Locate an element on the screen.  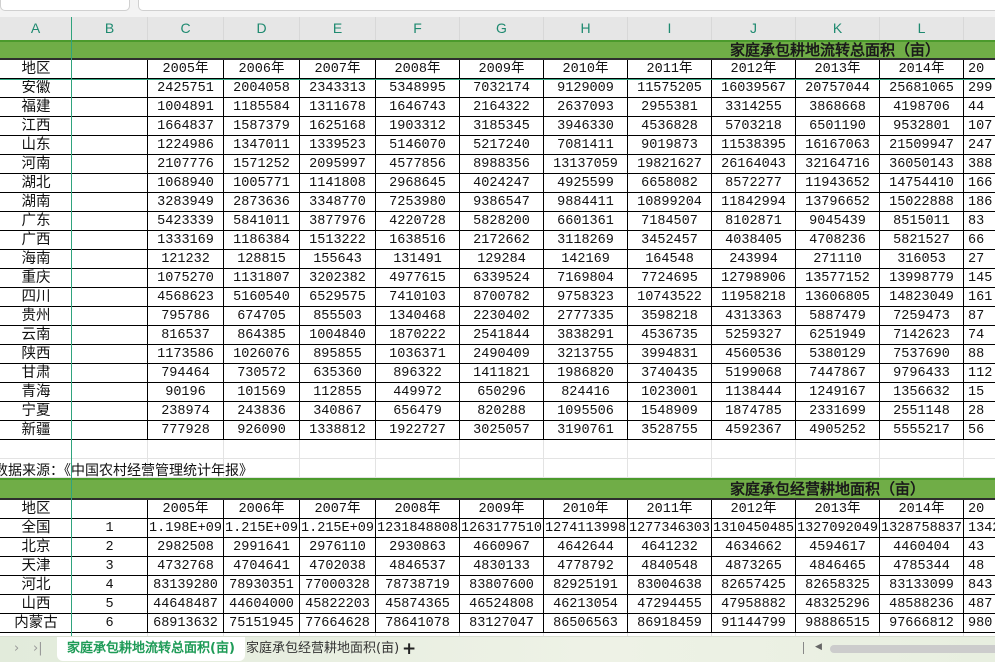
value-cell: 5199068 is located at coordinates (754, 373).